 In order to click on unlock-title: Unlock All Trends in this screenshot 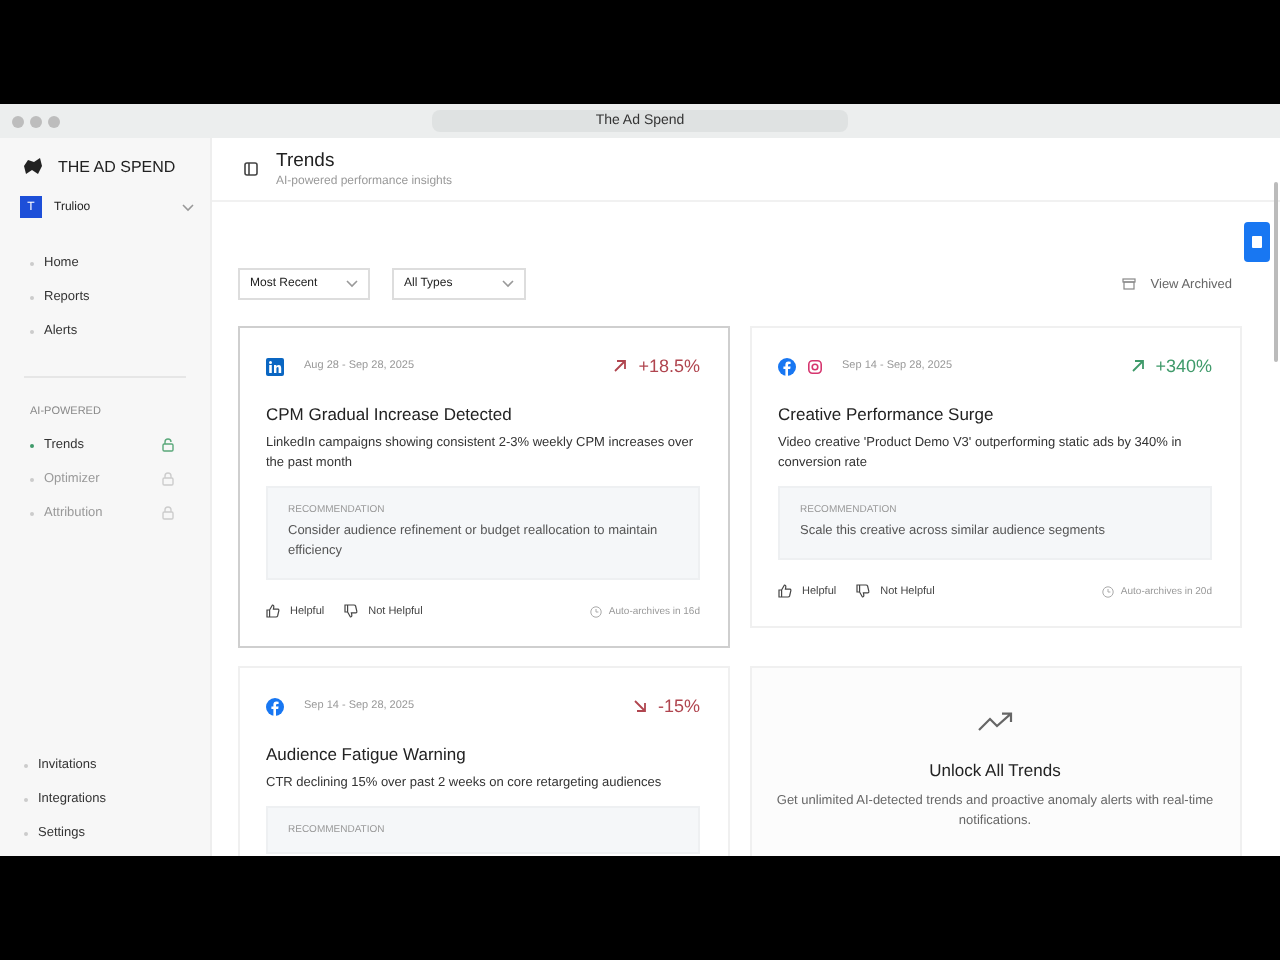, I will do `click(995, 770)`.